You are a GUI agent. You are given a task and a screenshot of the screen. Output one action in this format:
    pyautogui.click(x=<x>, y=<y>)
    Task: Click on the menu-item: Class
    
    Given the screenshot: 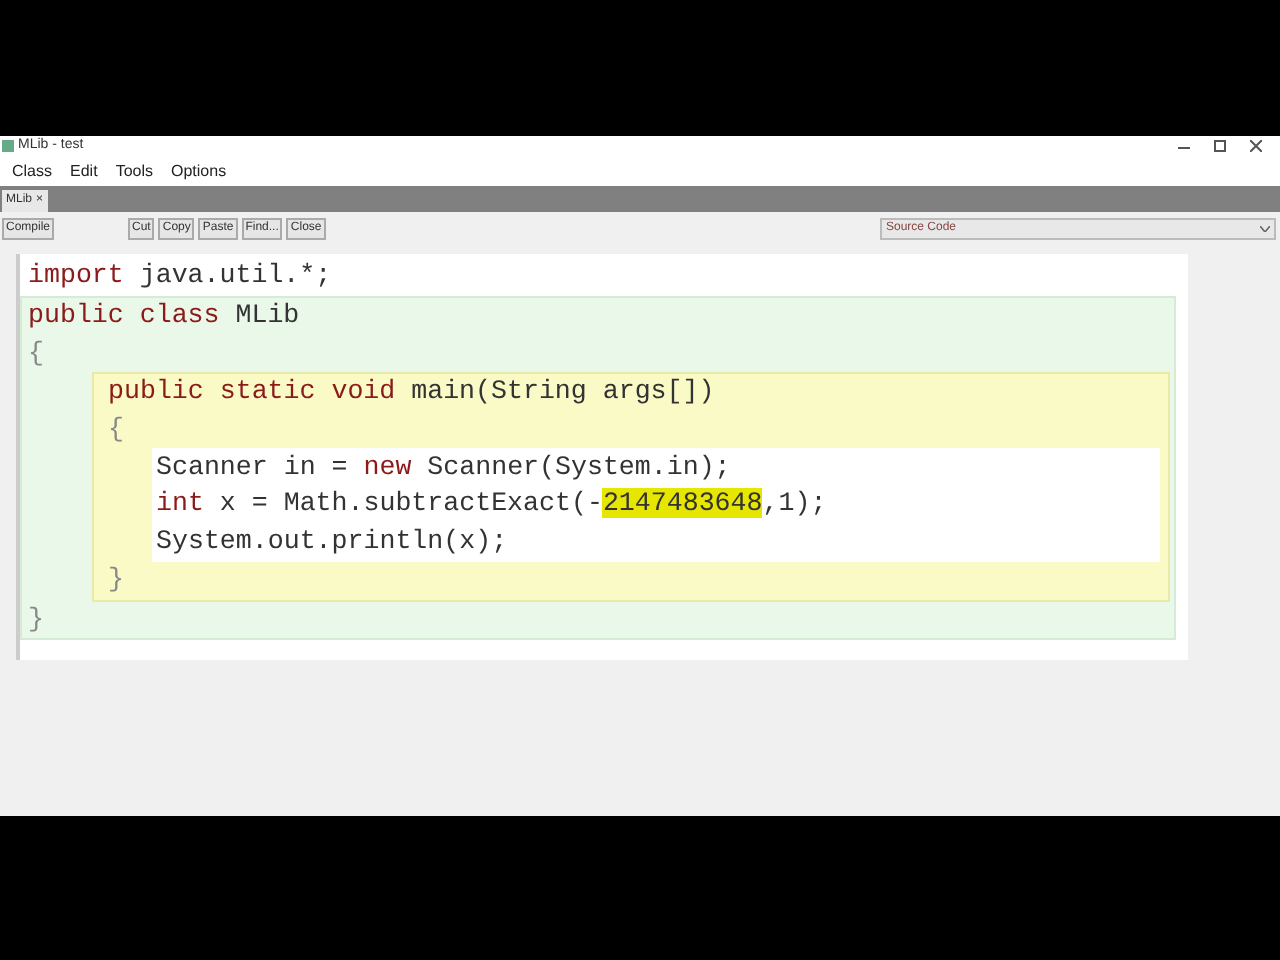 What is the action you would take?
    pyautogui.click(x=32, y=171)
    